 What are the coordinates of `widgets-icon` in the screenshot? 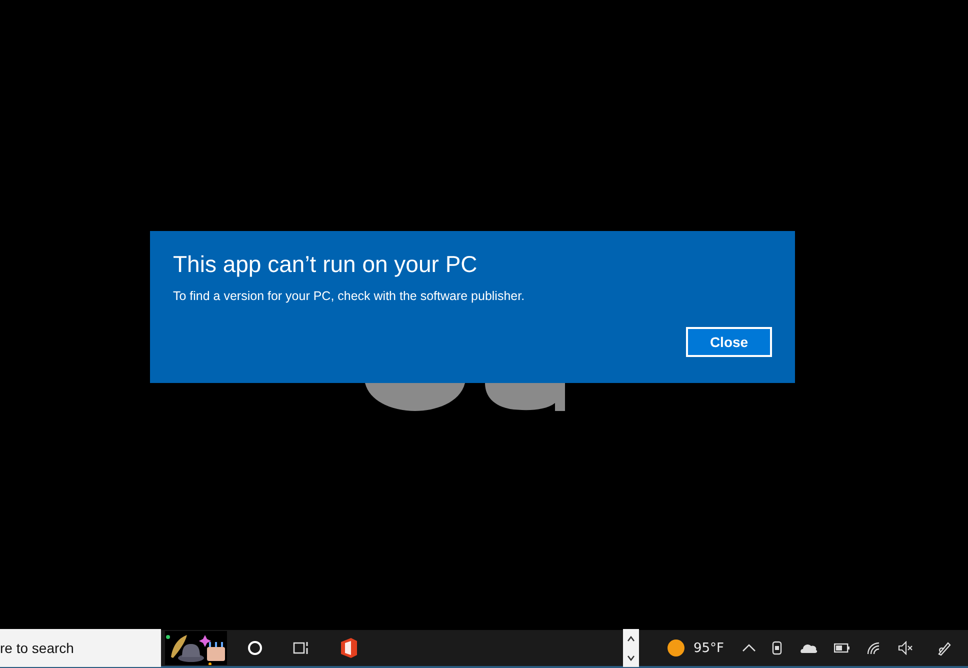 It's located at (196, 648).